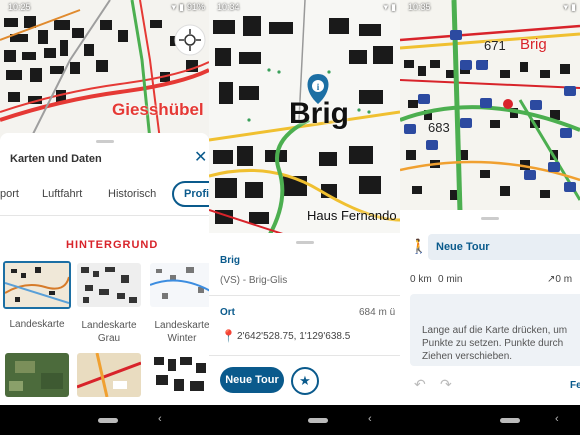 This screenshot has height=435, width=580. Describe the element at coordinates (227, 312) in the screenshot. I see `location-heading: Ort` at that location.